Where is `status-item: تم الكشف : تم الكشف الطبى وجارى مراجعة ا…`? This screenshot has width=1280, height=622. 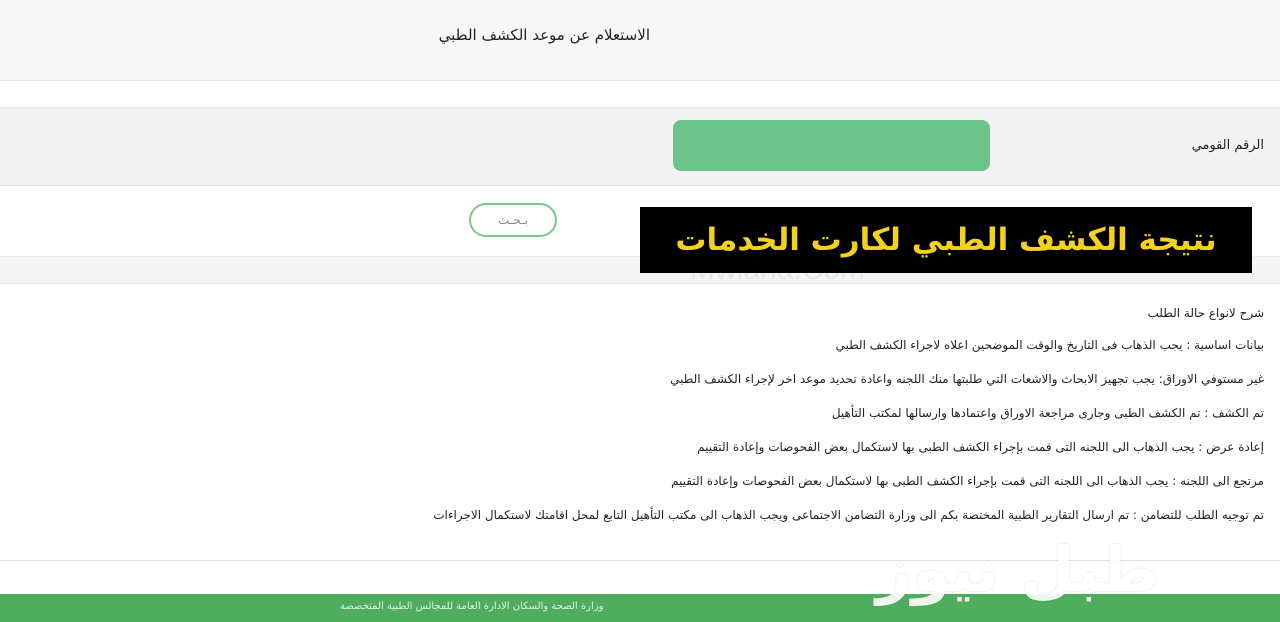 status-item: تم الكشف : تم الكشف الطبى وجارى مراجعة ا… is located at coordinates (1047, 413).